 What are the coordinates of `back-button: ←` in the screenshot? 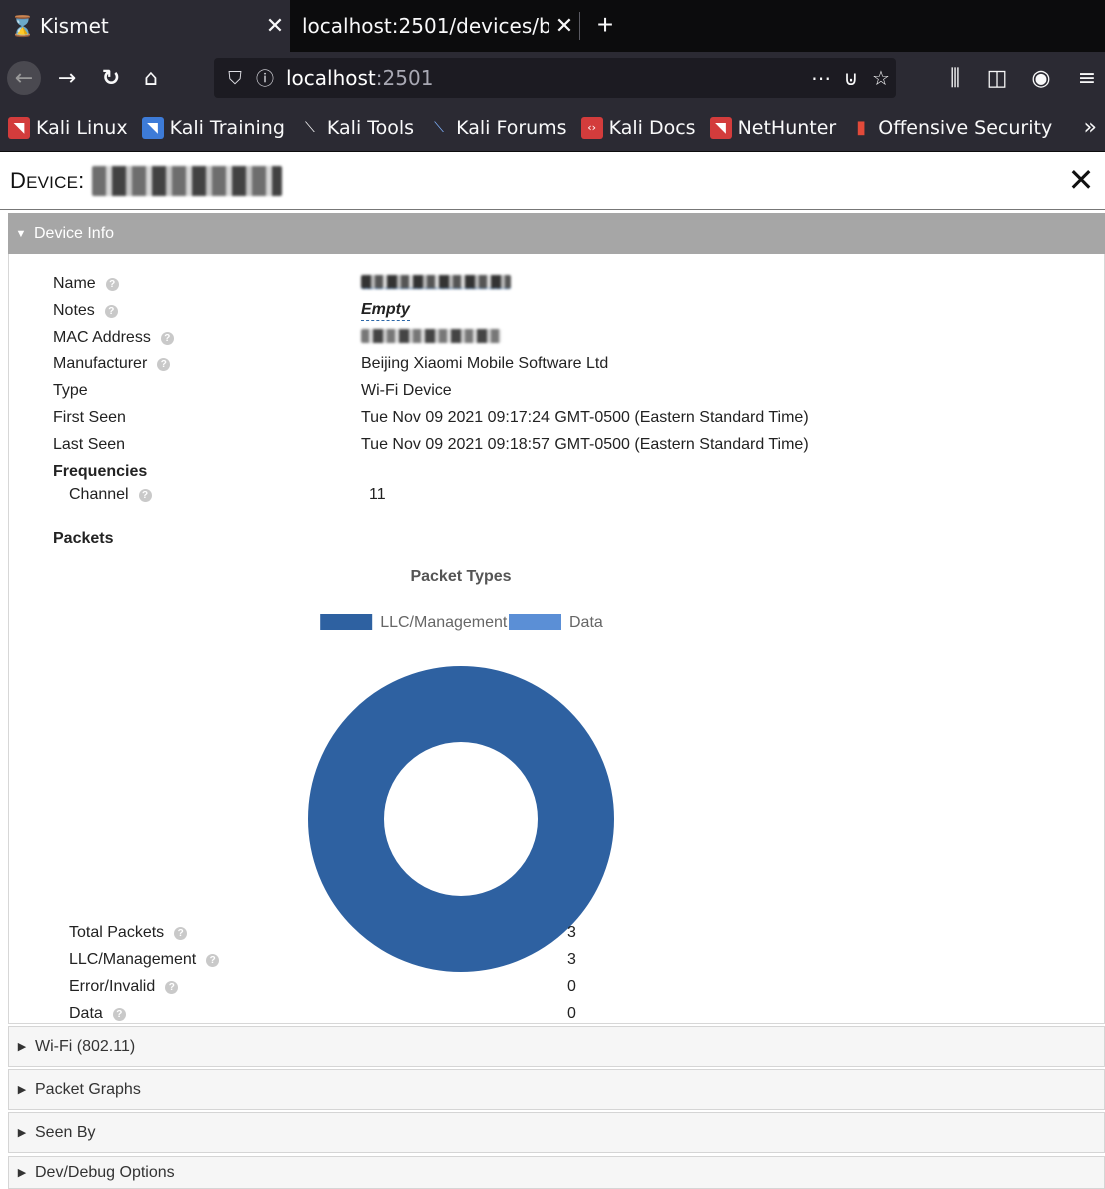 It's located at (24, 78).